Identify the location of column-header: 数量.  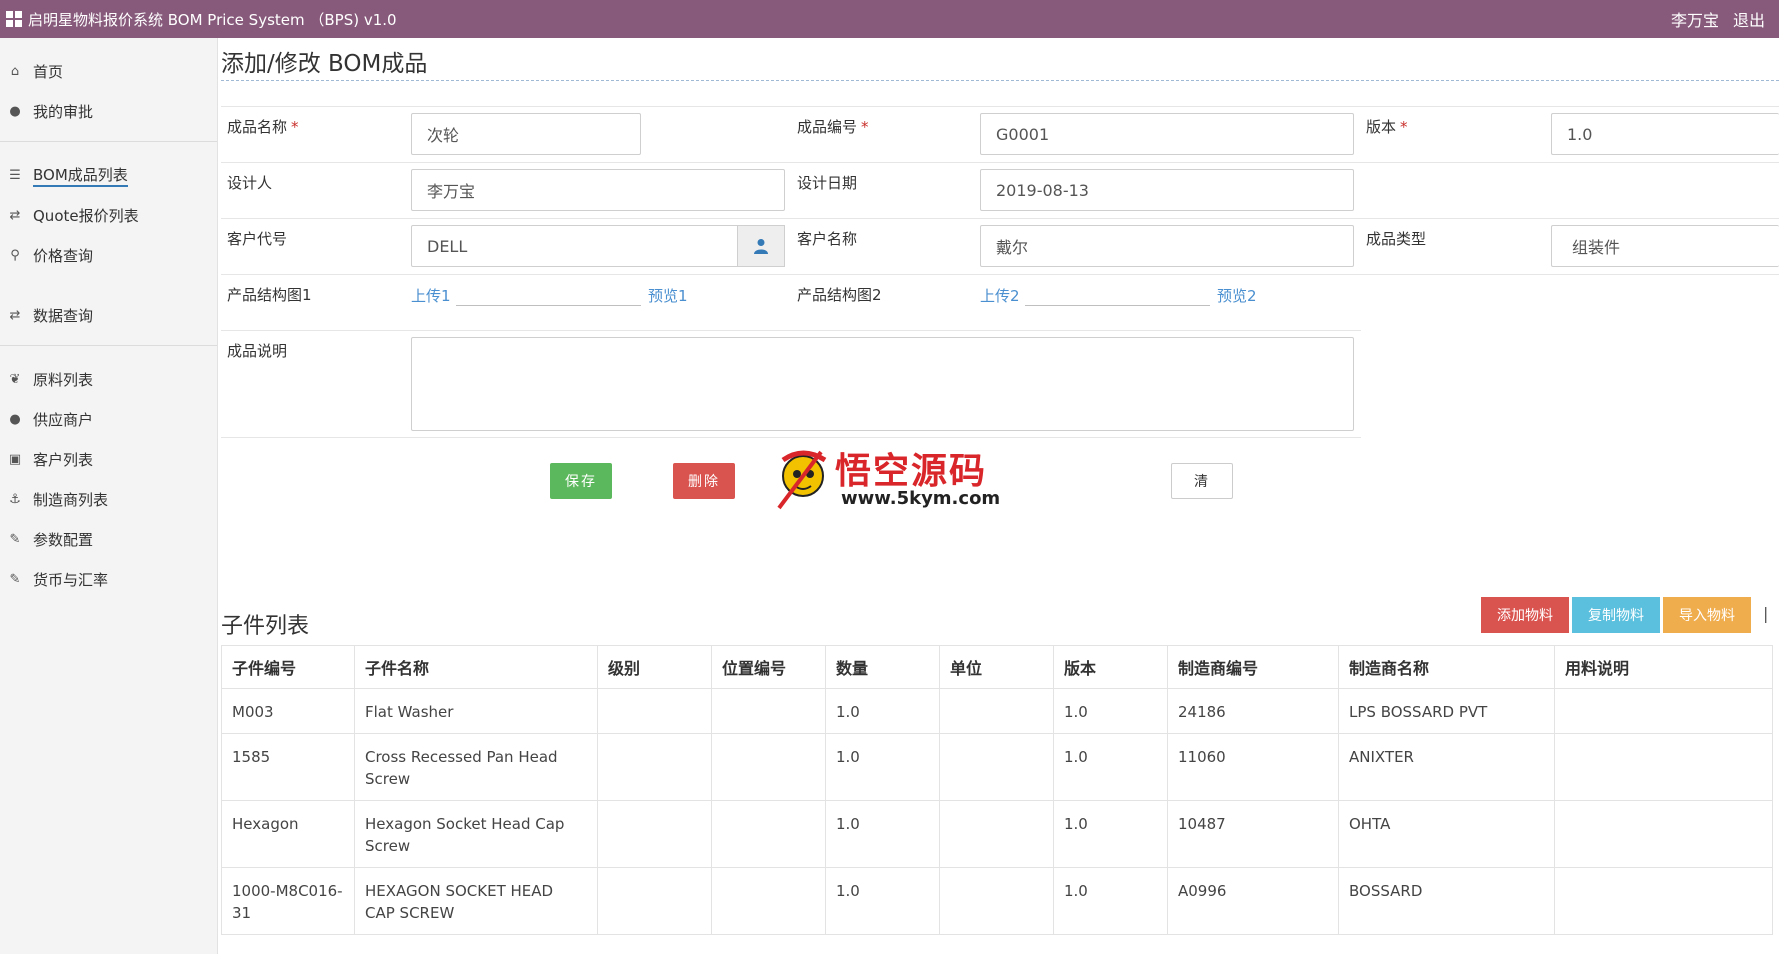
(882, 667).